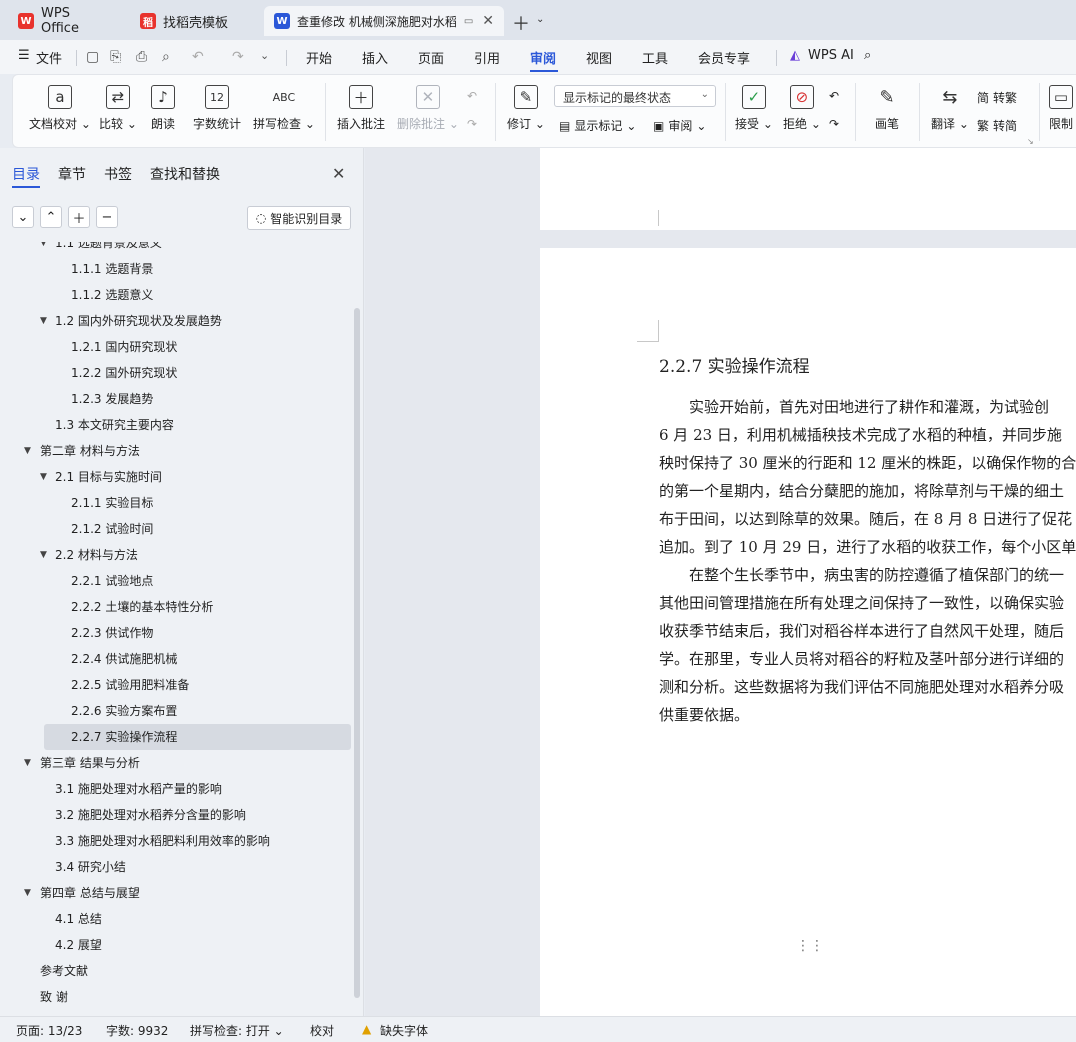 The height and width of the screenshot is (1042, 1076). What do you see at coordinates (26, 174) in the screenshot?
I see `nav-tab-toc: 目录` at bounding box center [26, 174].